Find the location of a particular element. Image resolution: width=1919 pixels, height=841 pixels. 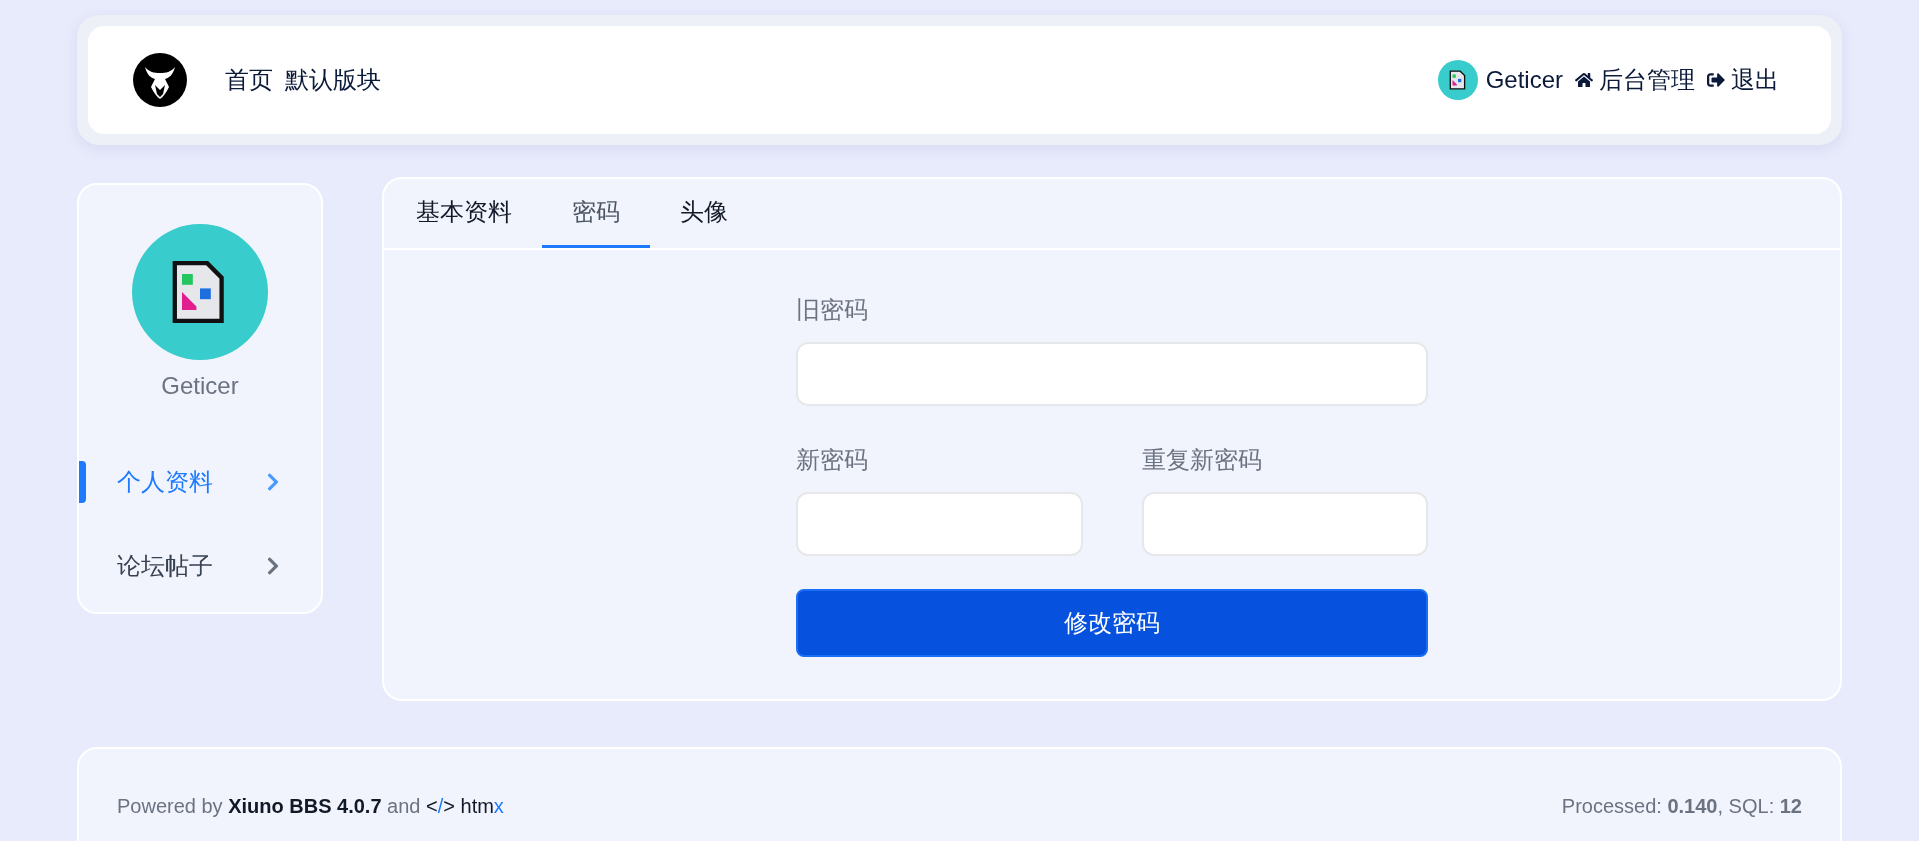

sidebar-item: 个人资料 is located at coordinates (200, 482).